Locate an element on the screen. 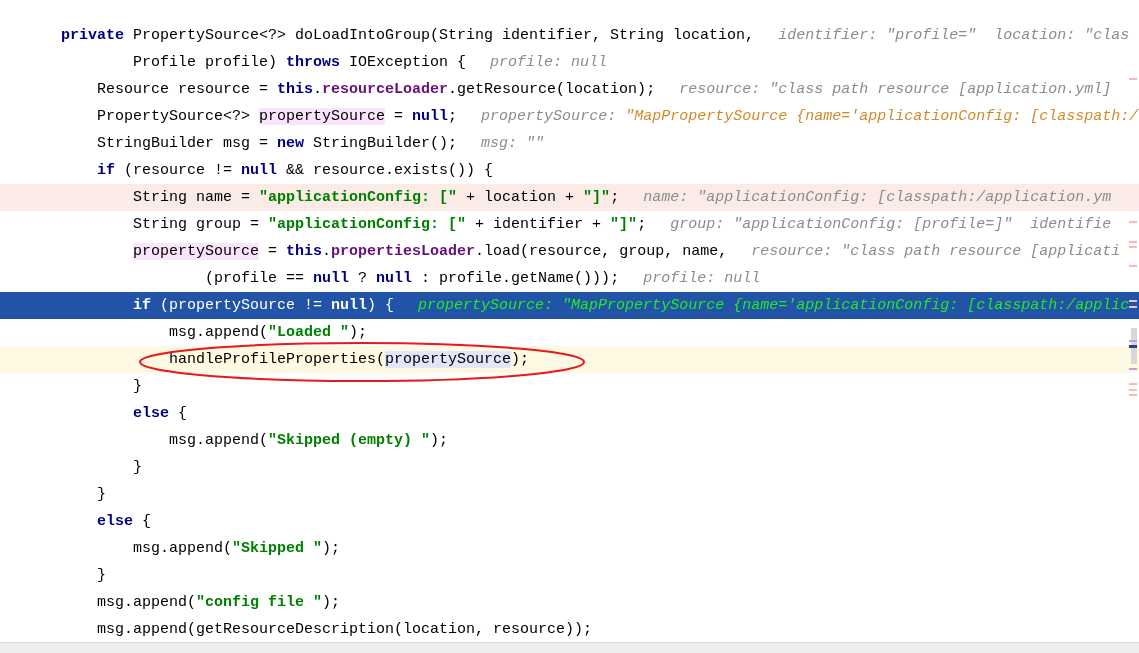  code-text: Resource resource = this.resourceLoader.getResource(location); is located at coordinates (376, 90).